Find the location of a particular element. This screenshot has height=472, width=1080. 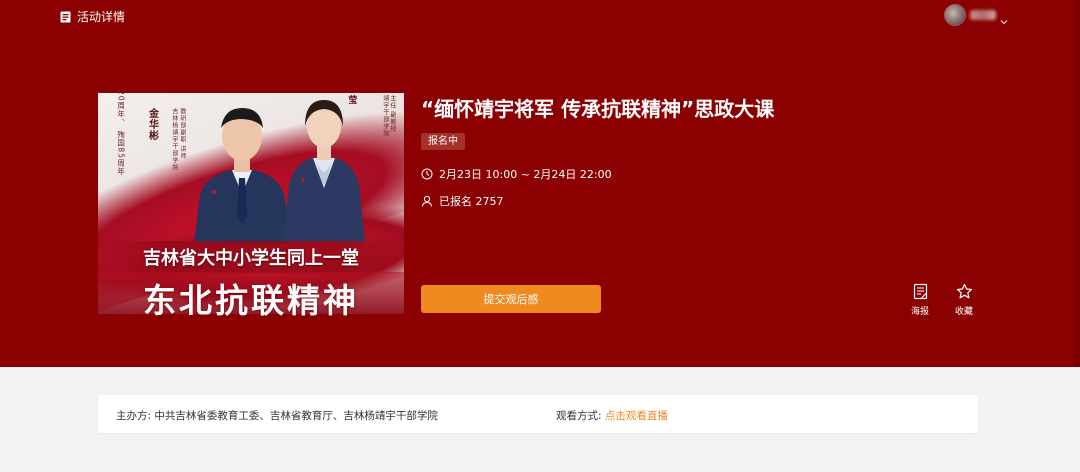

organizer-label: 主办方: is located at coordinates (134, 416).